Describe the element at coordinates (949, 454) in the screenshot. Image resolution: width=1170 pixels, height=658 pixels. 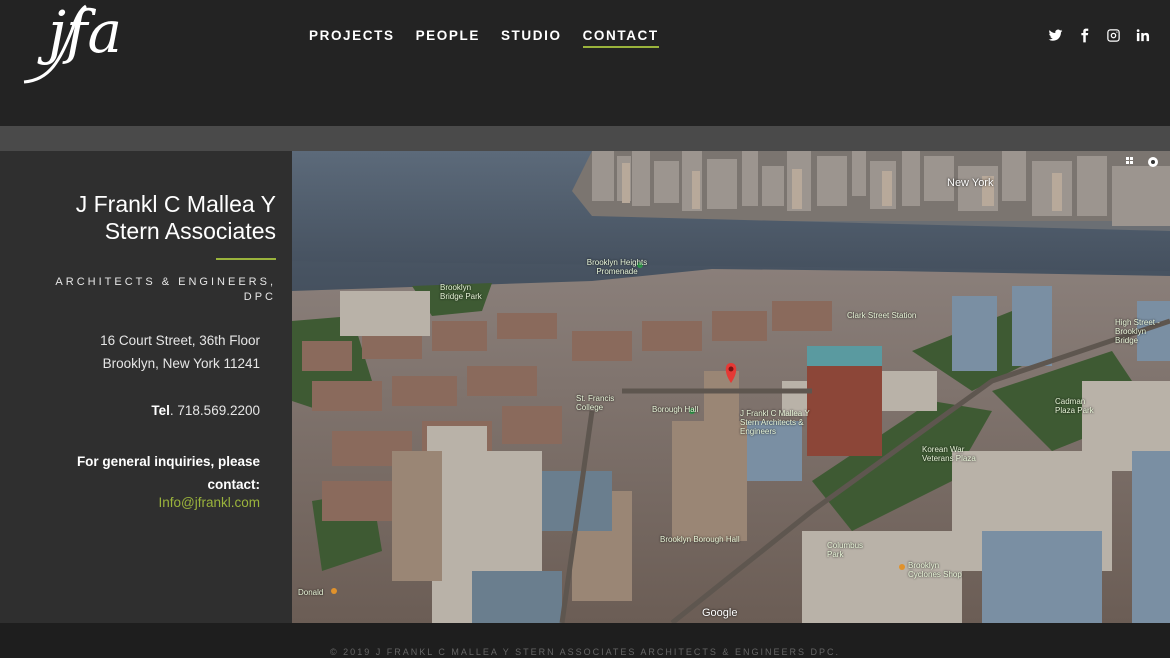
I see `map-label-korean-war: Korean War Veterans Plaza` at that location.